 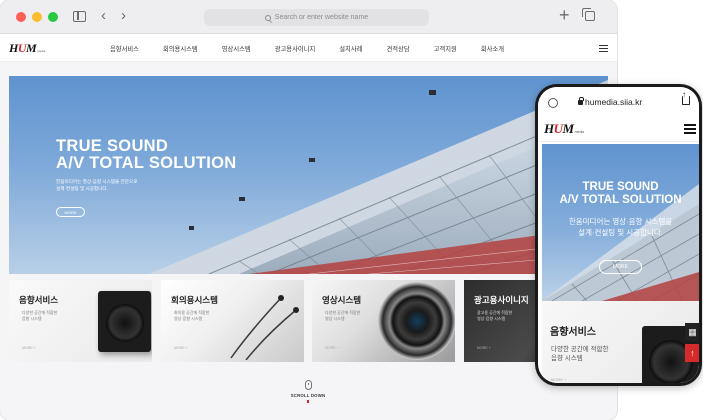 I want to click on card-description-line-2: 영상 시스템, so click(x=335, y=318).